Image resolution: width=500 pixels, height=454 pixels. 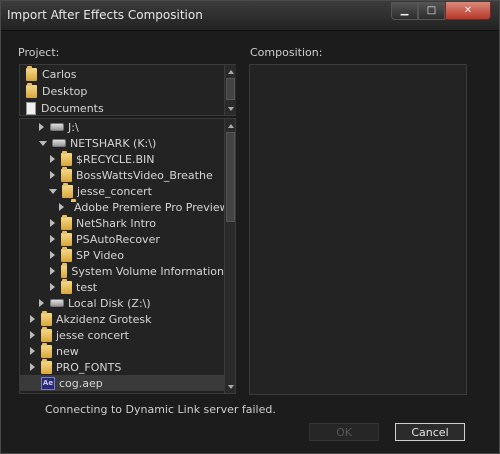 I want to click on tree-item-label: new, so click(x=67, y=351).